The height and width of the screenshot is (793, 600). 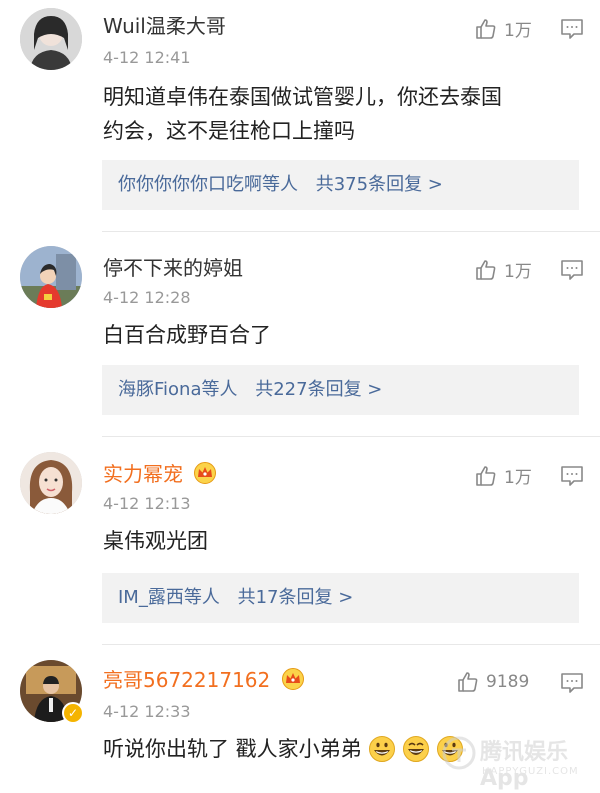 What do you see at coordinates (232, 749) in the screenshot?
I see `comment-text-line: 听说你出轨了 戳人家小弟弟` at bounding box center [232, 749].